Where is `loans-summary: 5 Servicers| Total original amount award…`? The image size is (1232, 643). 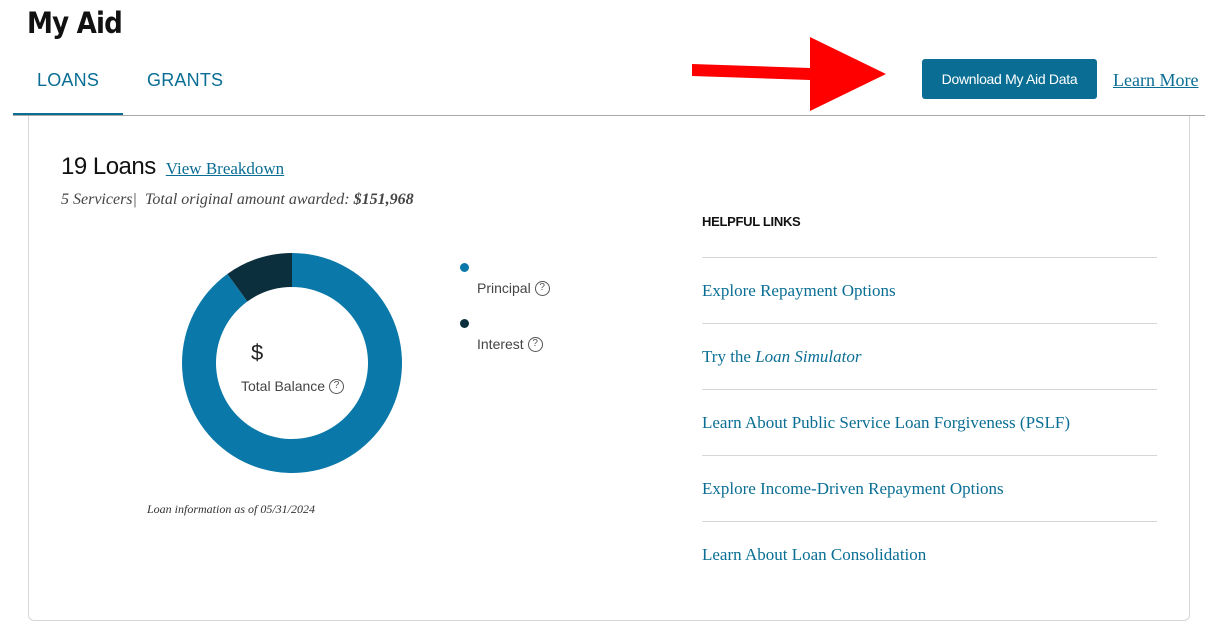 loans-summary: 5 Servicers| Total original amount award… is located at coordinates (237, 199).